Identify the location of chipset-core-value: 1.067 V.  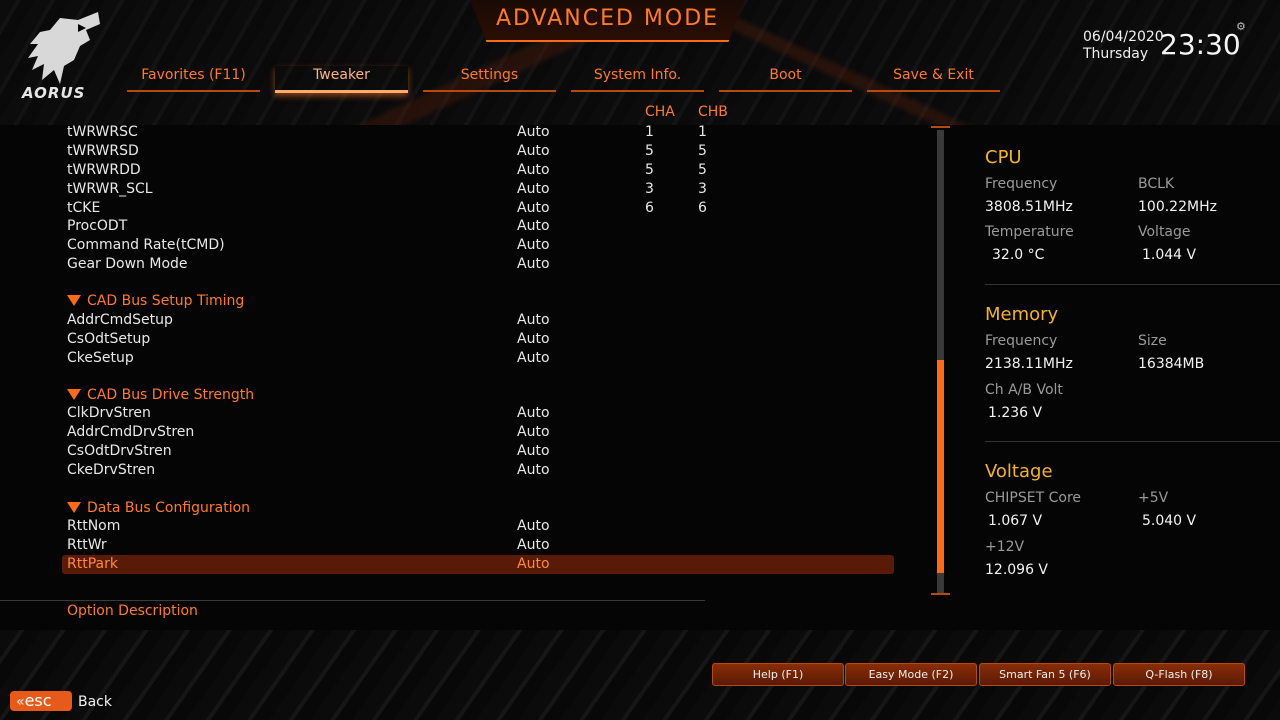
(1015, 521).